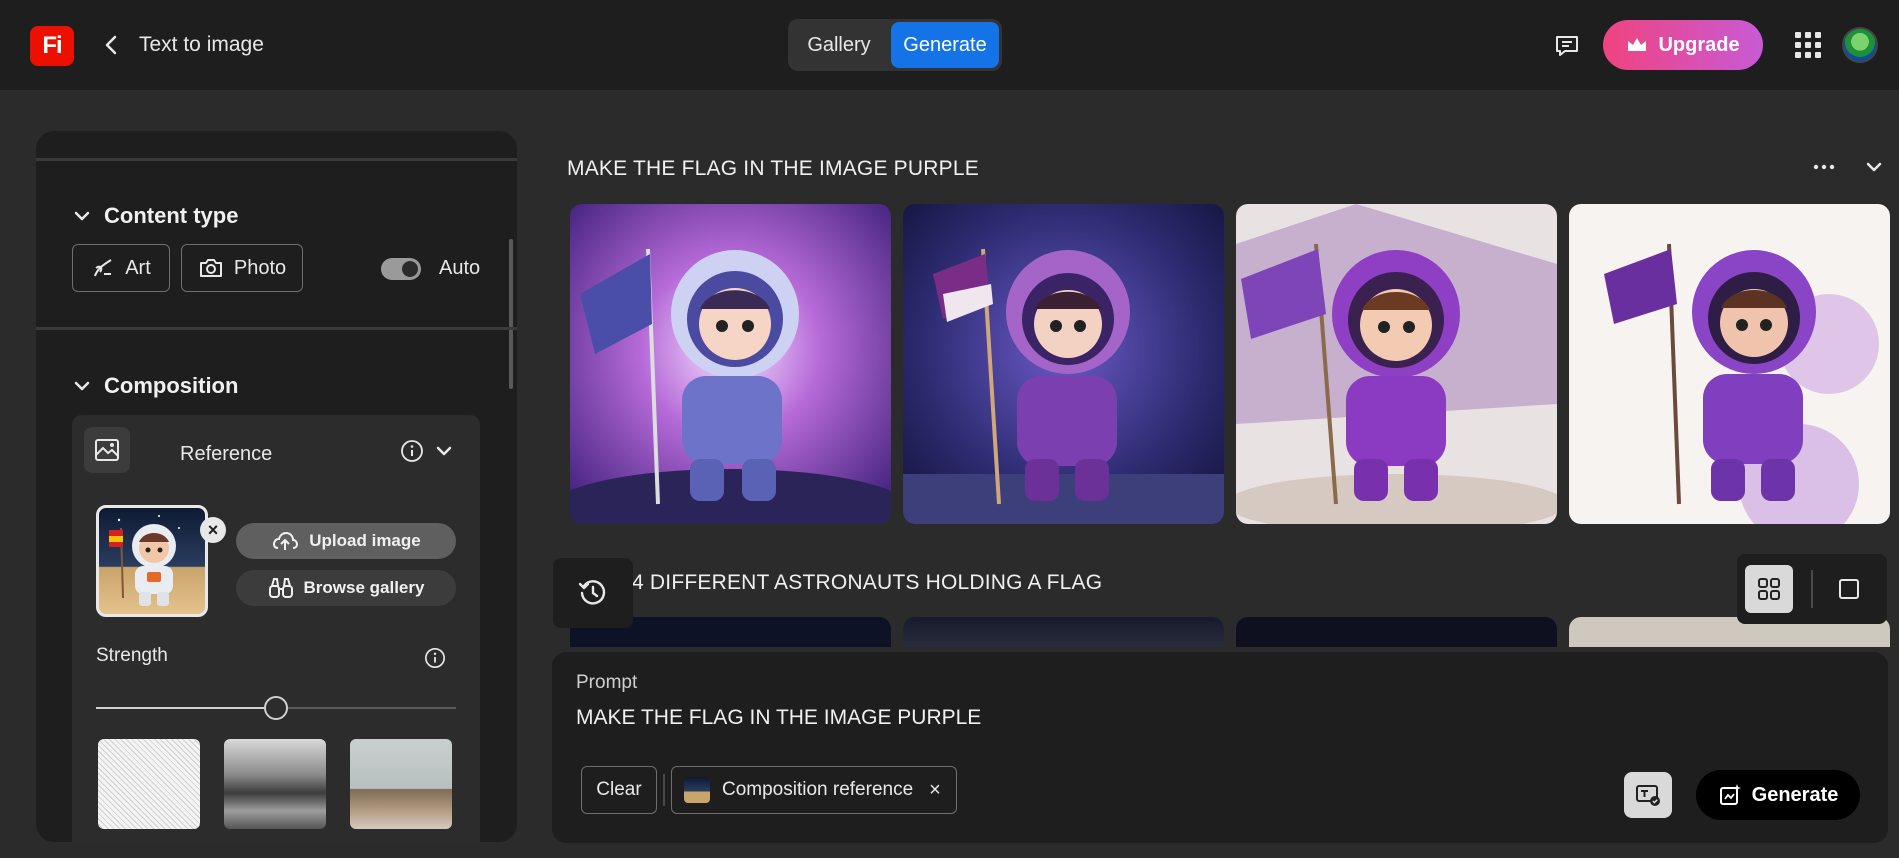 The height and width of the screenshot is (858, 1899). What do you see at coordinates (286, 540) in the screenshot?
I see `cloud-upload-icon` at bounding box center [286, 540].